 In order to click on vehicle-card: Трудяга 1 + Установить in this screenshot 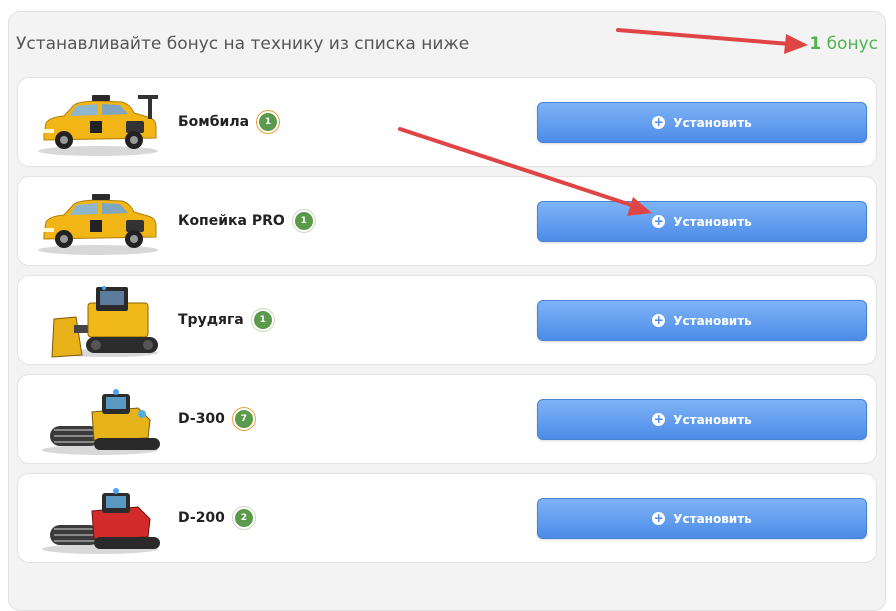, I will do `click(447, 320)`.